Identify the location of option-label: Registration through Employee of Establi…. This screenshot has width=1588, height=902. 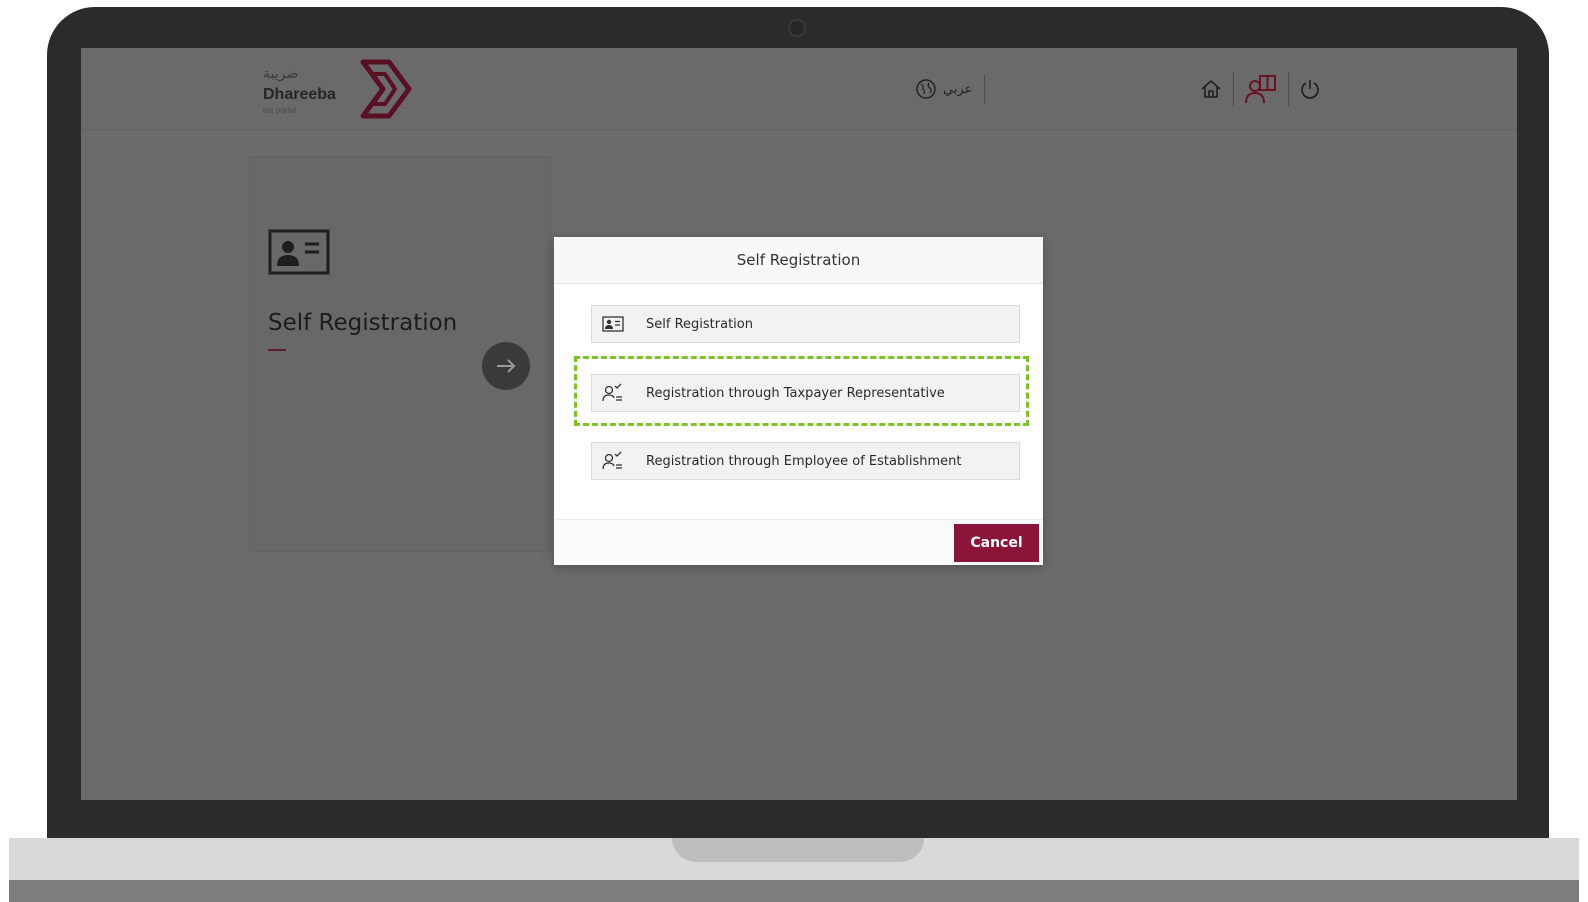
(804, 461).